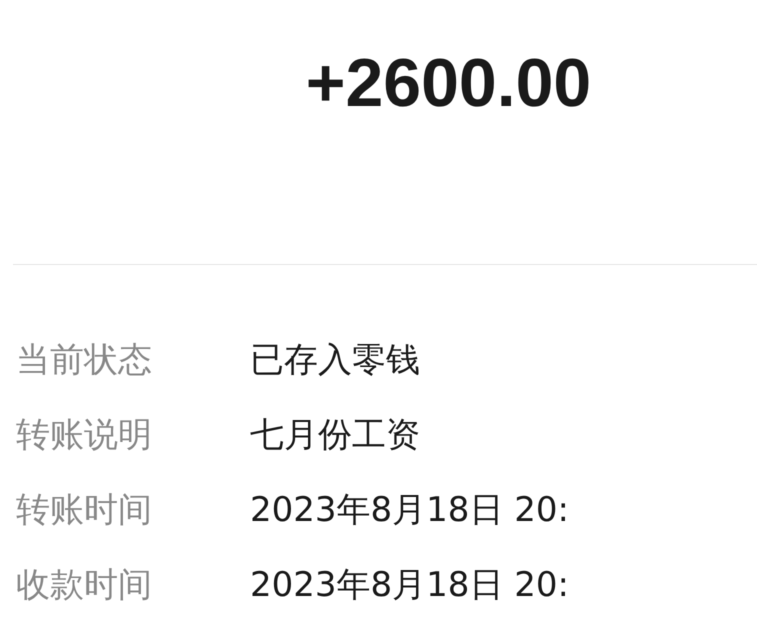 The width and height of the screenshot is (757, 636). I want to click on detail-value: 七月份工资, so click(335, 435).